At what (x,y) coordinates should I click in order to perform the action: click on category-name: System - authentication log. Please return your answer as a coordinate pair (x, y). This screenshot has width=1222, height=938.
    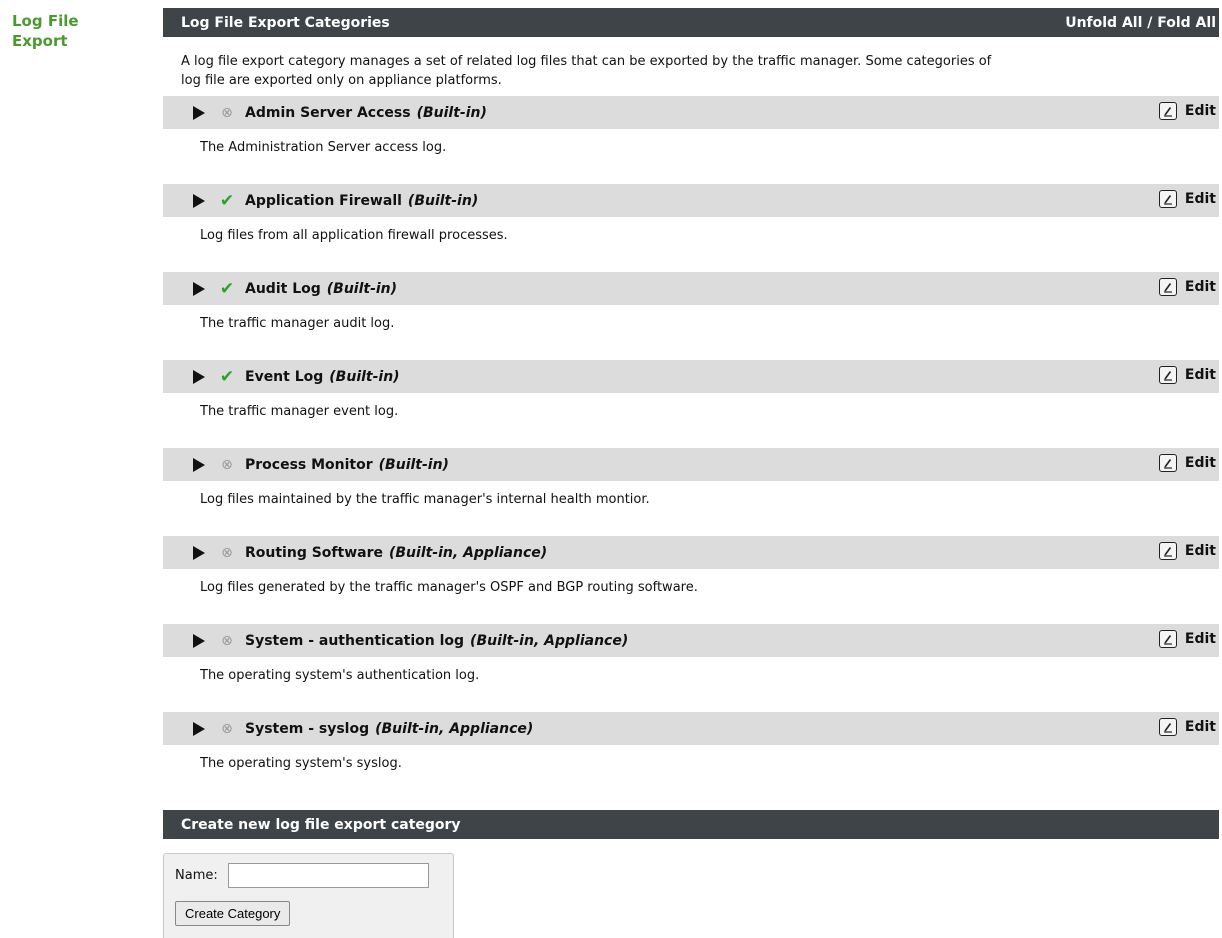
    Looking at the image, I should click on (354, 641).